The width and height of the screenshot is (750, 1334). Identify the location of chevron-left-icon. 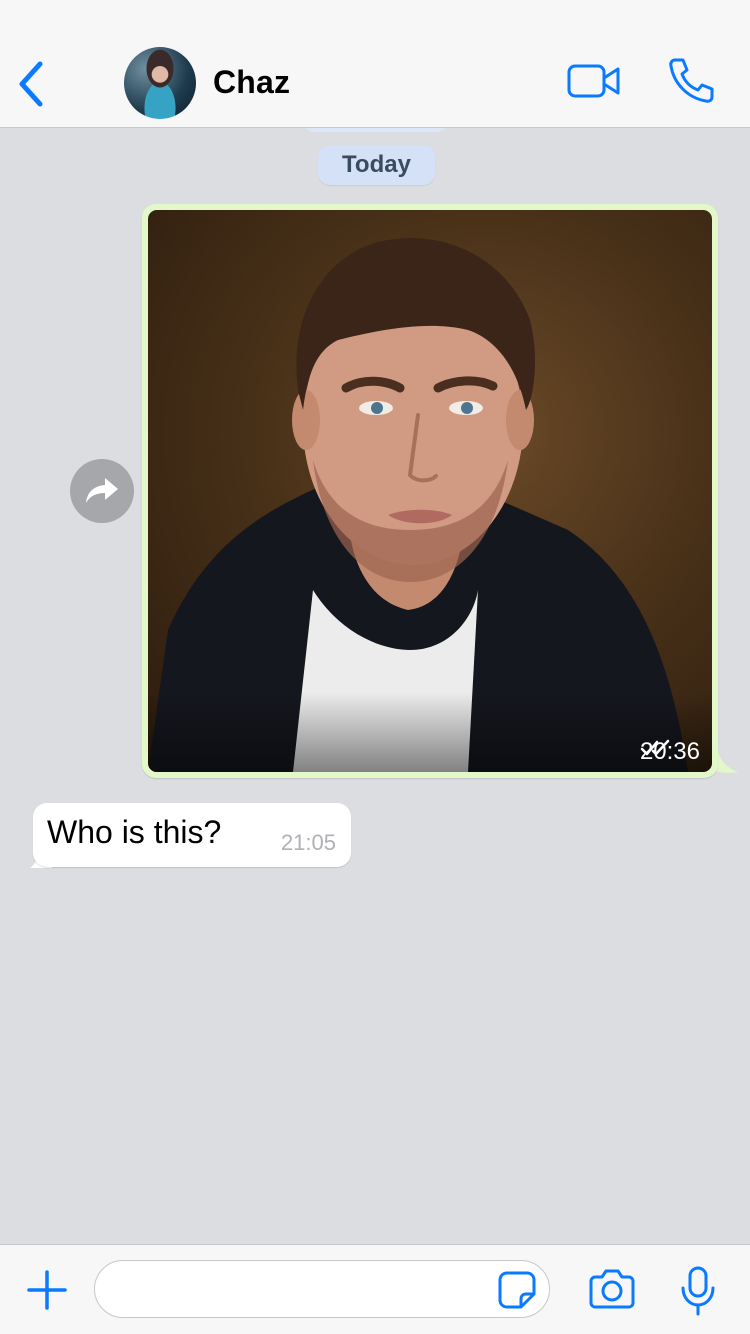
(31, 84).